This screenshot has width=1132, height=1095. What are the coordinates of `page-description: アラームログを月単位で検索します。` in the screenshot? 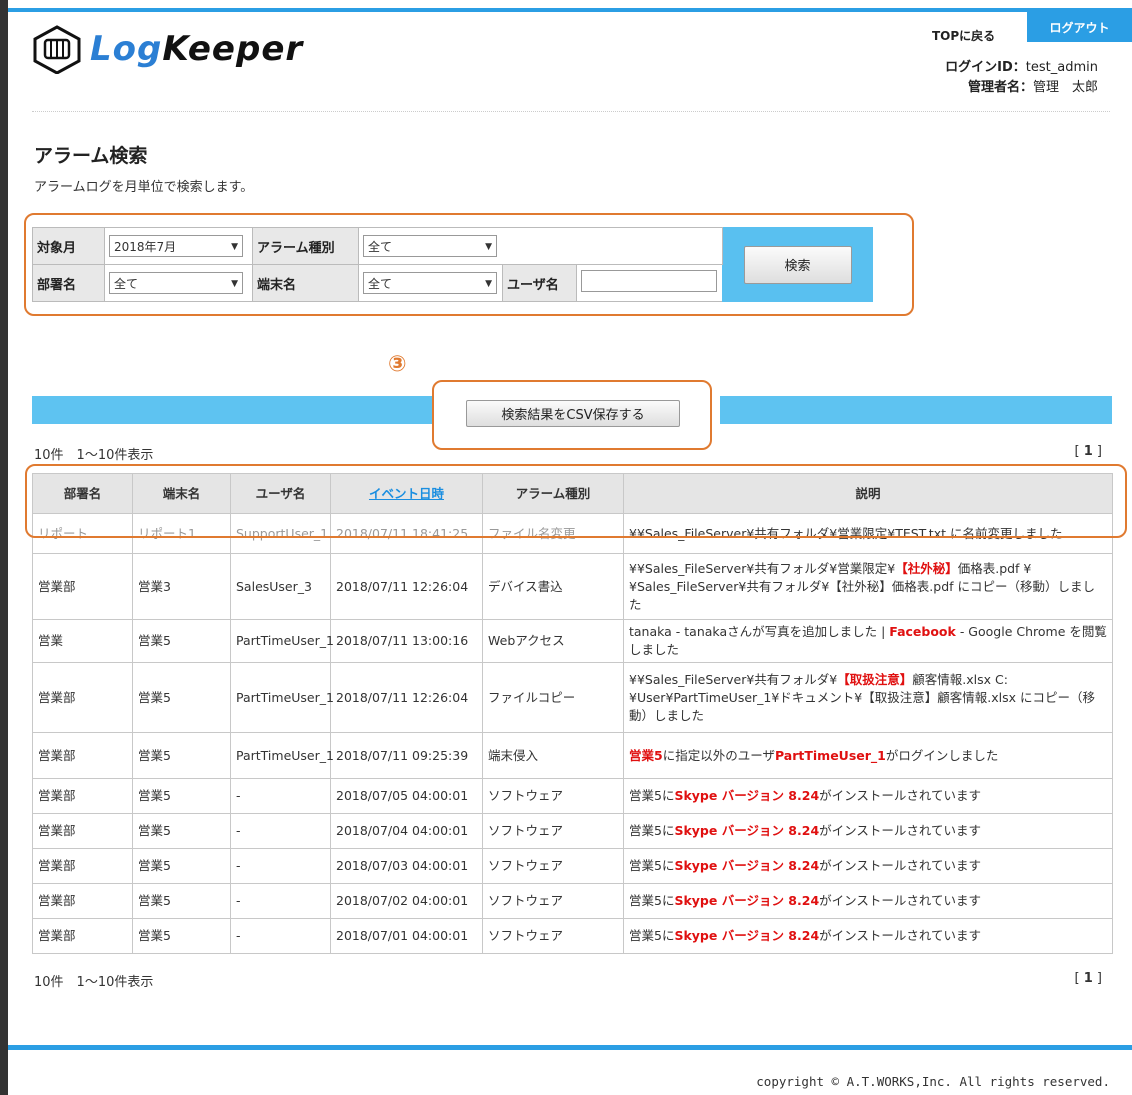 It's located at (144, 187).